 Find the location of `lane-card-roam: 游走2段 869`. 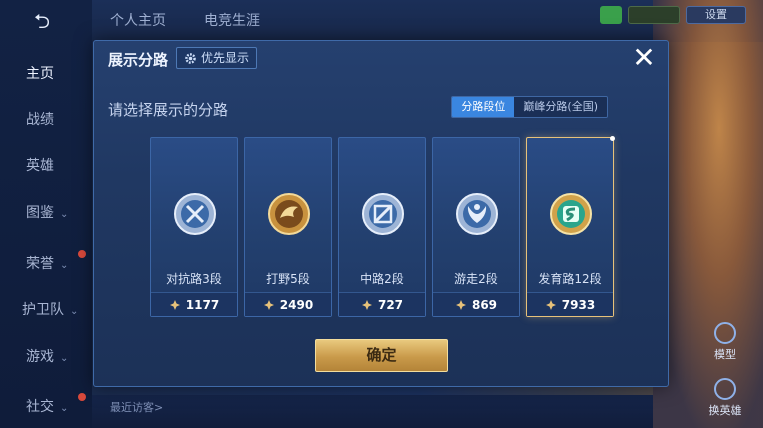

lane-card-roam: 游走2段 869 is located at coordinates (476, 227).